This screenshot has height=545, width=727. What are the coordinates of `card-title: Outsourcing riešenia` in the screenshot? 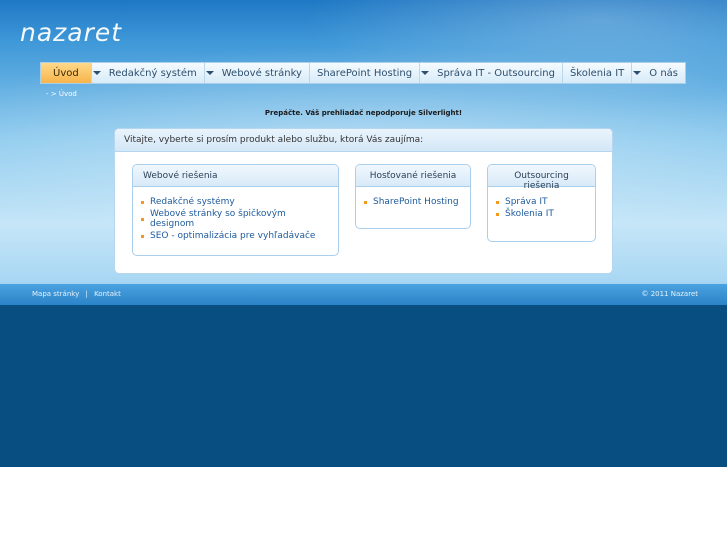 It's located at (541, 178).